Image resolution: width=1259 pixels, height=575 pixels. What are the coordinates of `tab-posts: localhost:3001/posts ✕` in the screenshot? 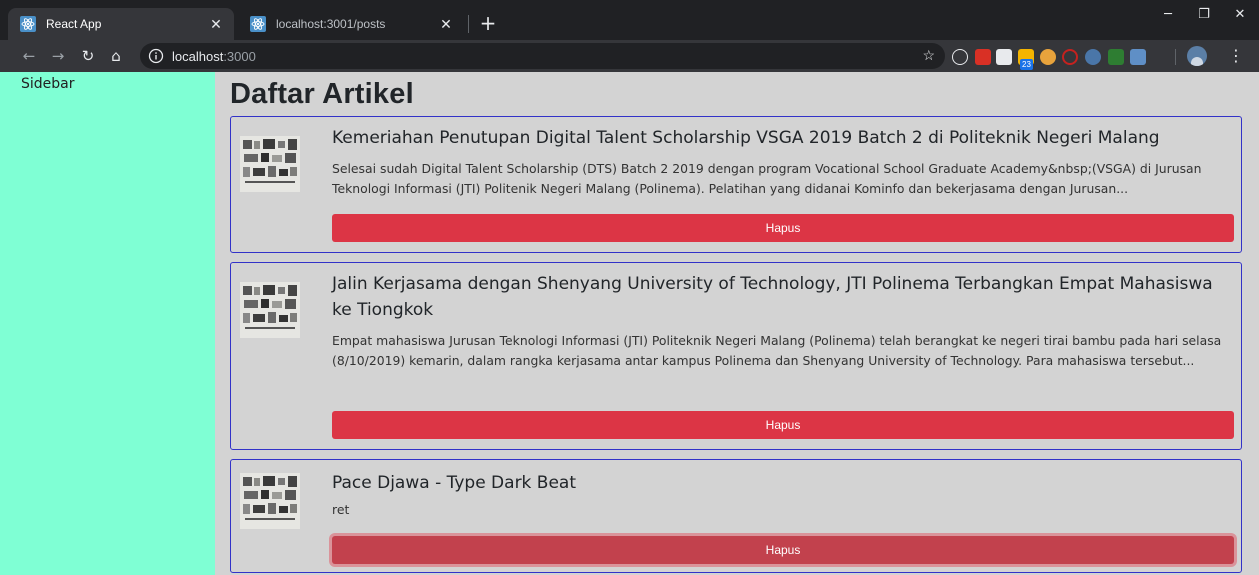 It's located at (351, 24).